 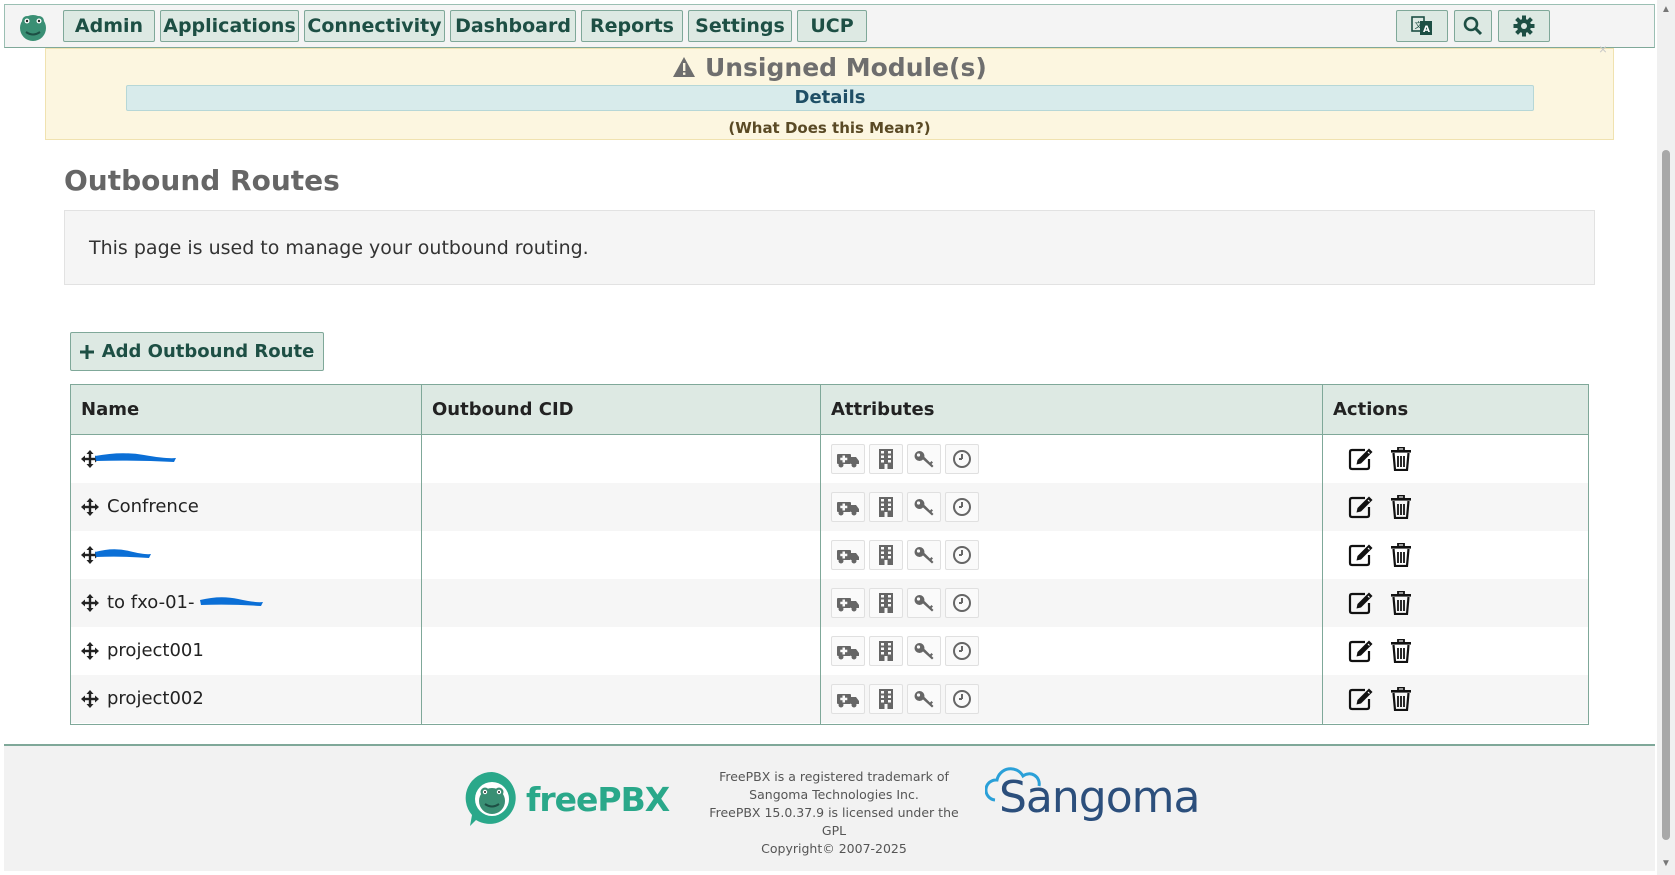 What do you see at coordinates (1426, 30) in the screenshot?
I see `svg-text: A` at bounding box center [1426, 30].